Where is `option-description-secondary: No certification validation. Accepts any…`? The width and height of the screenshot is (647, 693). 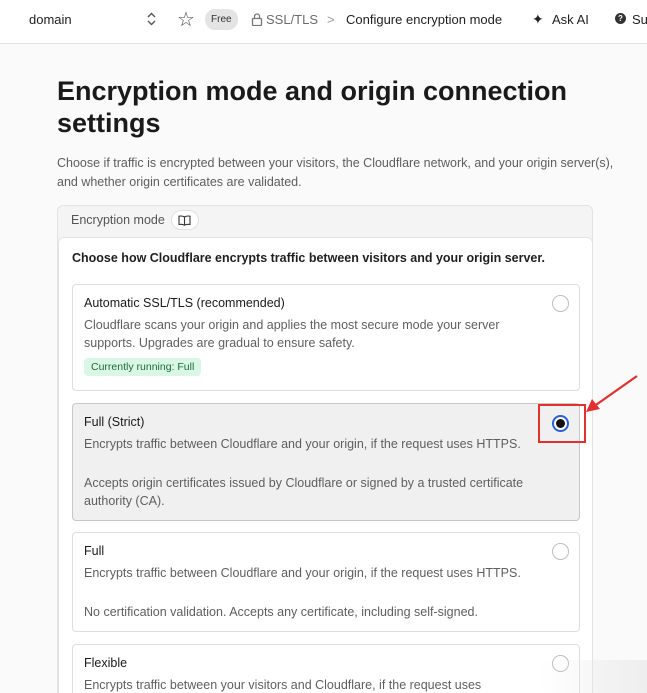
option-description-secondary: No certification validation. Accepts any… is located at coordinates (281, 612).